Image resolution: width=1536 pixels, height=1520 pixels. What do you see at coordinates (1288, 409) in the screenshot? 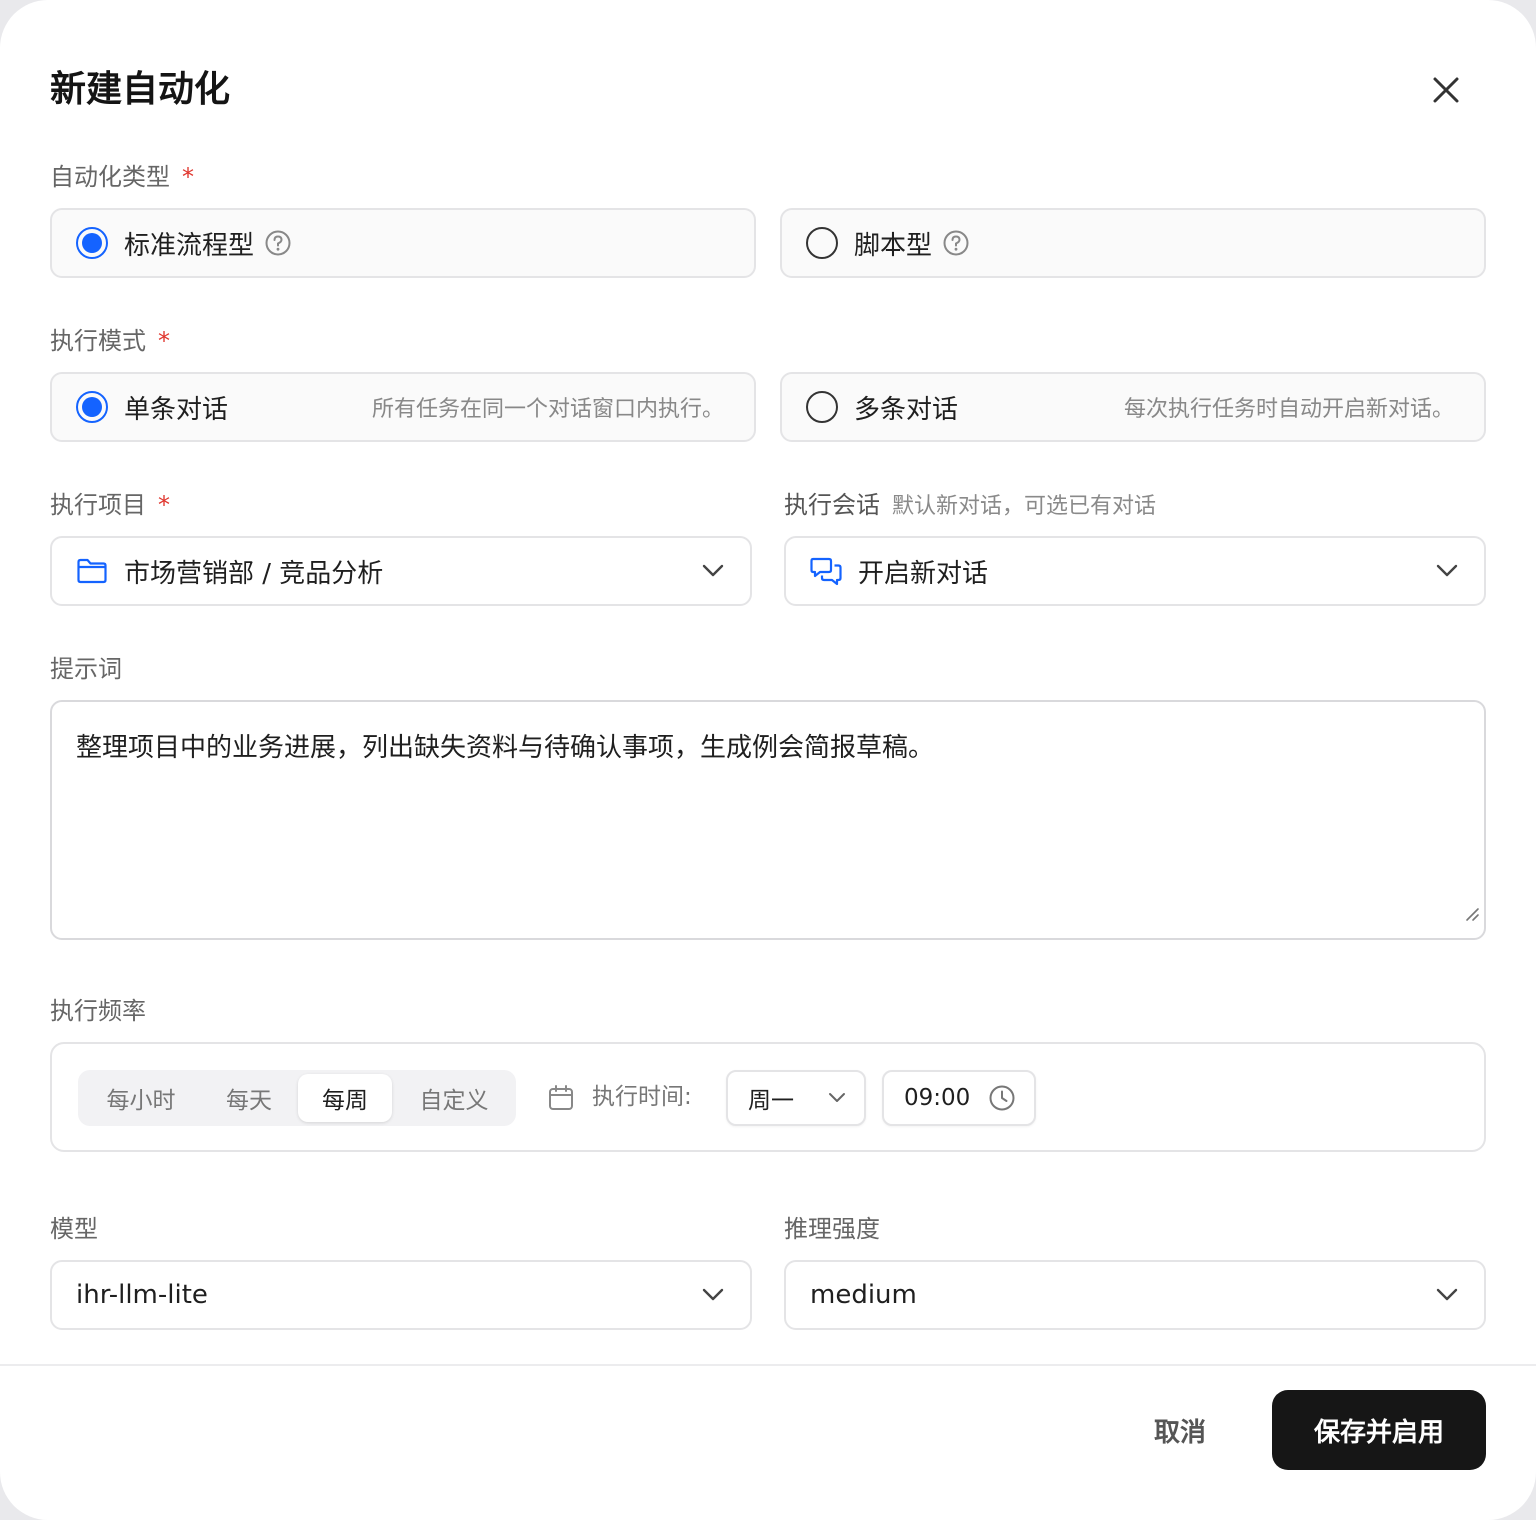
I see `mode-option-desc: 每次执行任务时自动开启新对话。` at bounding box center [1288, 409].